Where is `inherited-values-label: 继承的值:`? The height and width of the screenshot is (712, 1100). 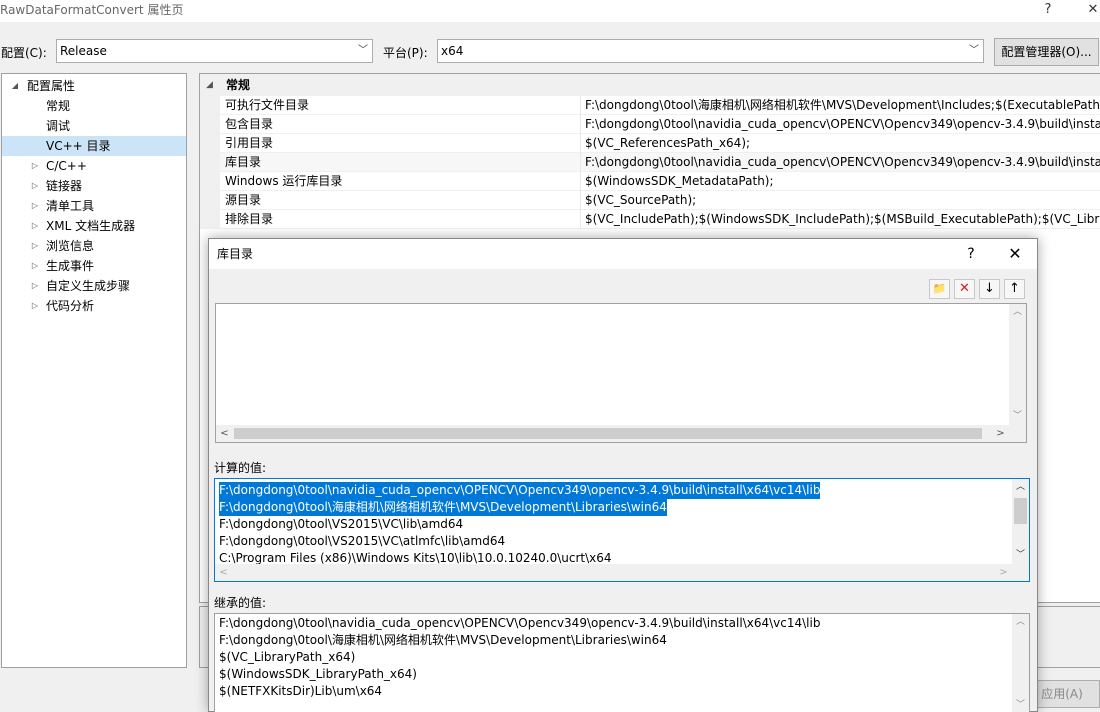
inherited-values-label: 继承的值: is located at coordinates (240, 603).